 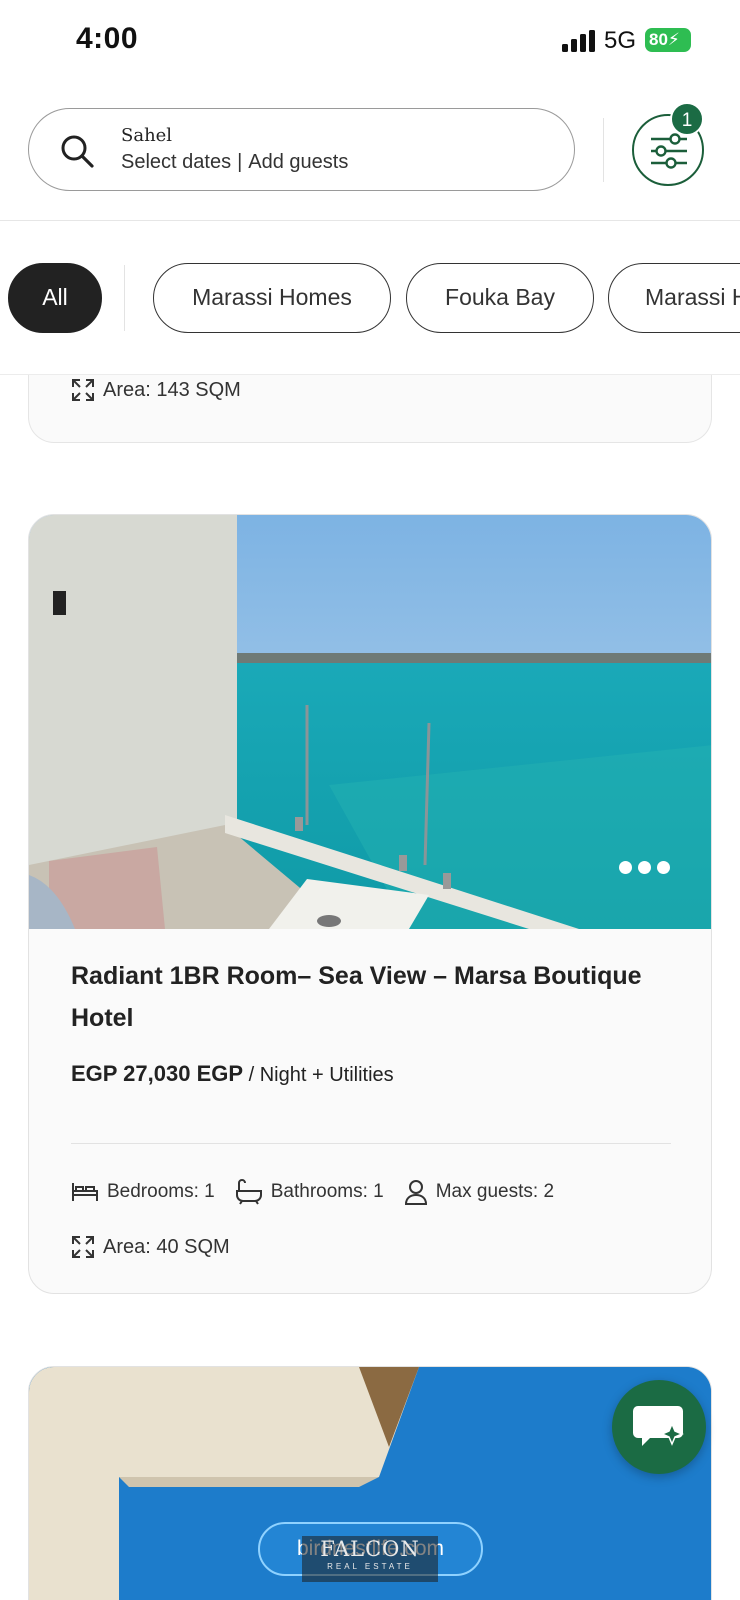 What do you see at coordinates (578, 41) in the screenshot?
I see `signal-icon` at bounding box center [578, 41].